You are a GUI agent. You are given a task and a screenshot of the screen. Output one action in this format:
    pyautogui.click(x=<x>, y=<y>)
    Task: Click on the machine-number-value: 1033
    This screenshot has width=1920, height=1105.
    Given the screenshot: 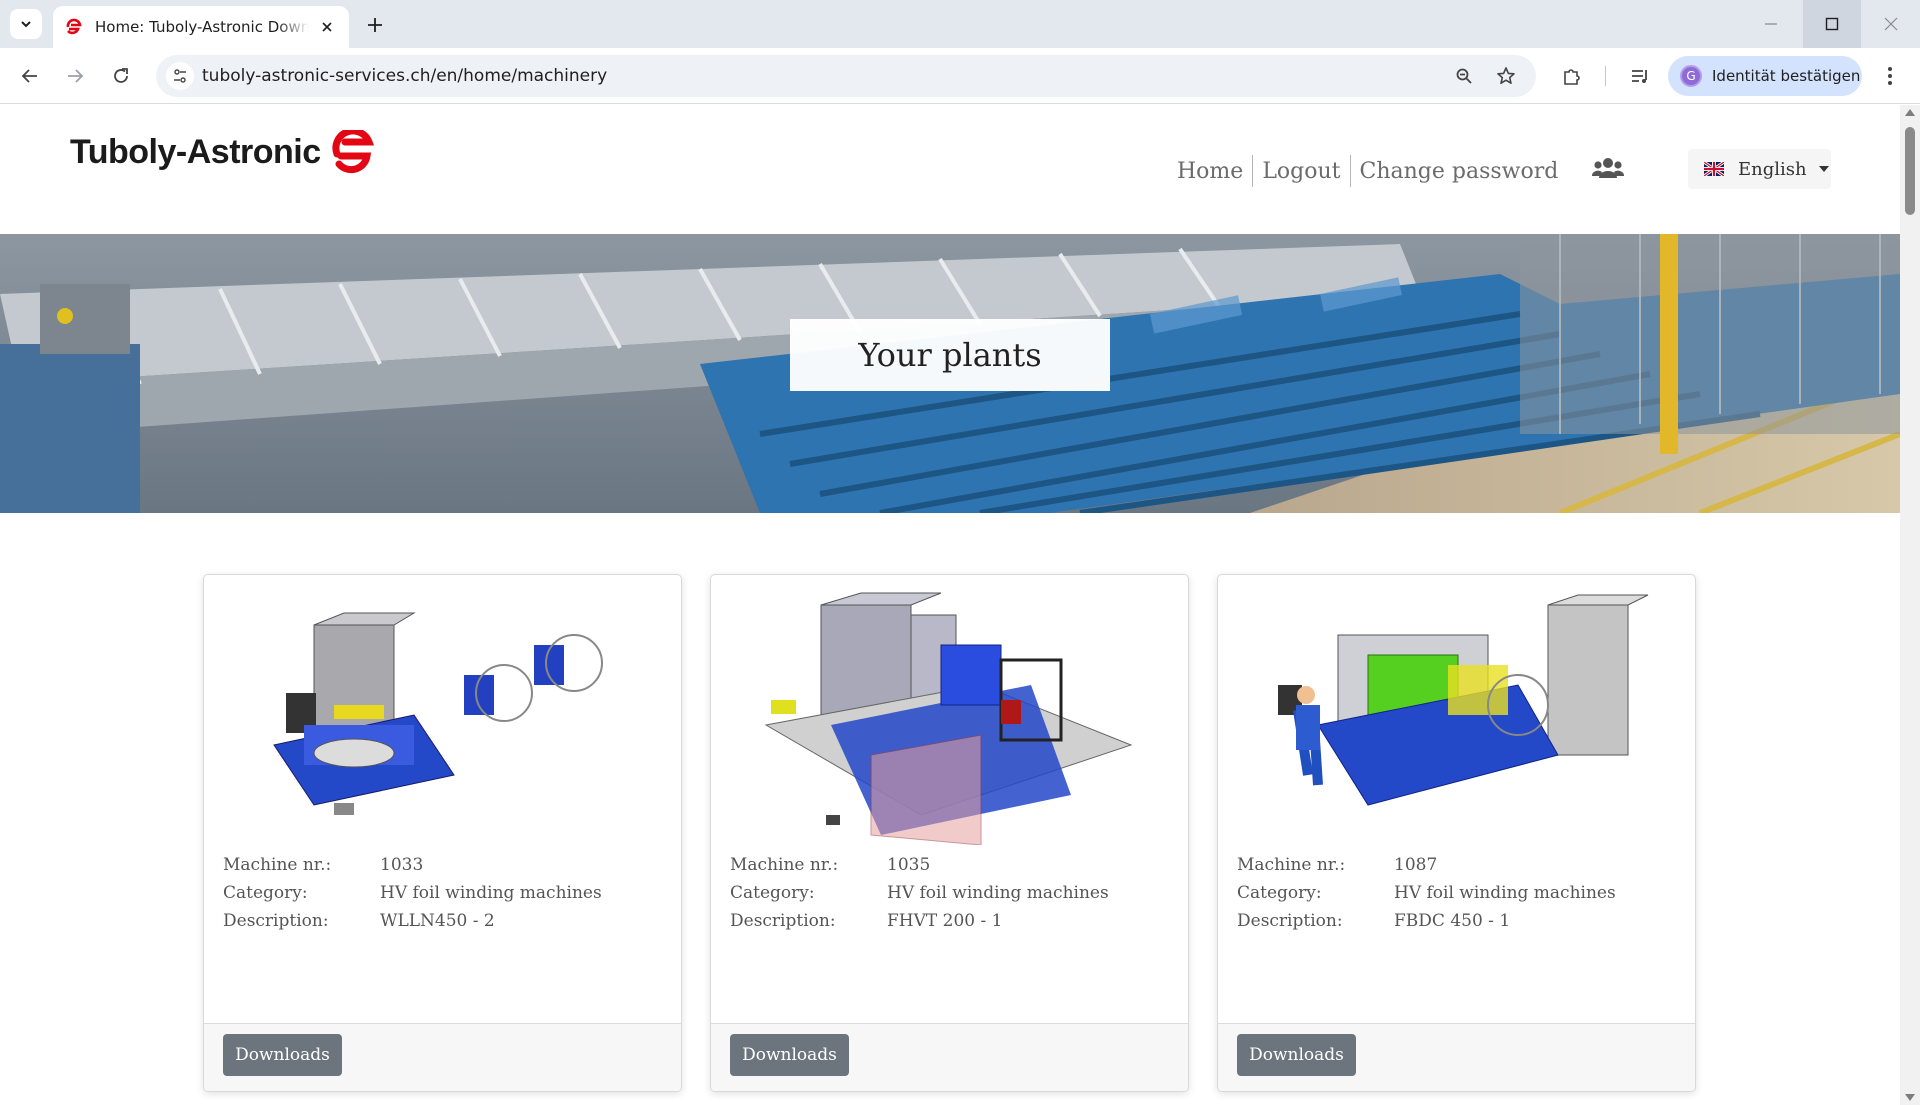 What is the action you would take?
    pyautogui.click(x=402, y=865)
    